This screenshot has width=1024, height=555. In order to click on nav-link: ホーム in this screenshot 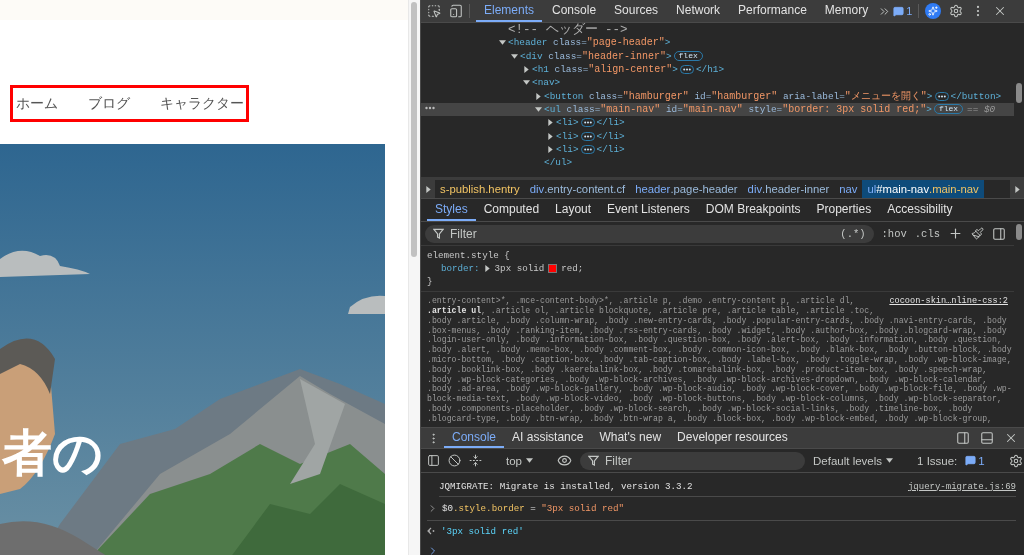, I will do `click(37, 103)`.